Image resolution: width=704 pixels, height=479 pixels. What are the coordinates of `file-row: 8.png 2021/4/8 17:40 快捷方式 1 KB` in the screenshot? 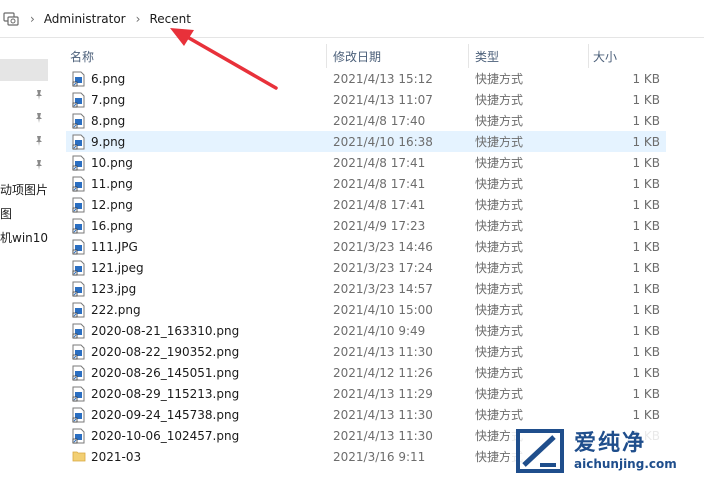 It's located at (366, 120).